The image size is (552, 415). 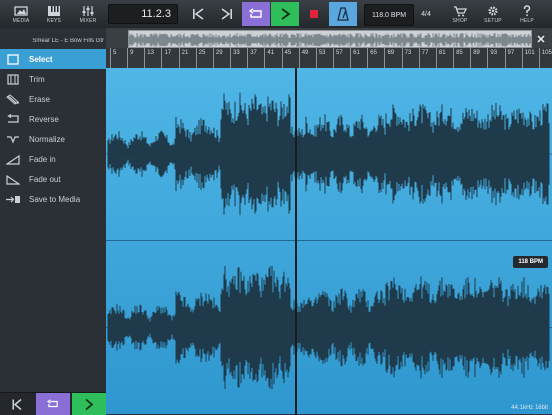 I want to click on tool-trim: Trim, so click(x=53, y=79).